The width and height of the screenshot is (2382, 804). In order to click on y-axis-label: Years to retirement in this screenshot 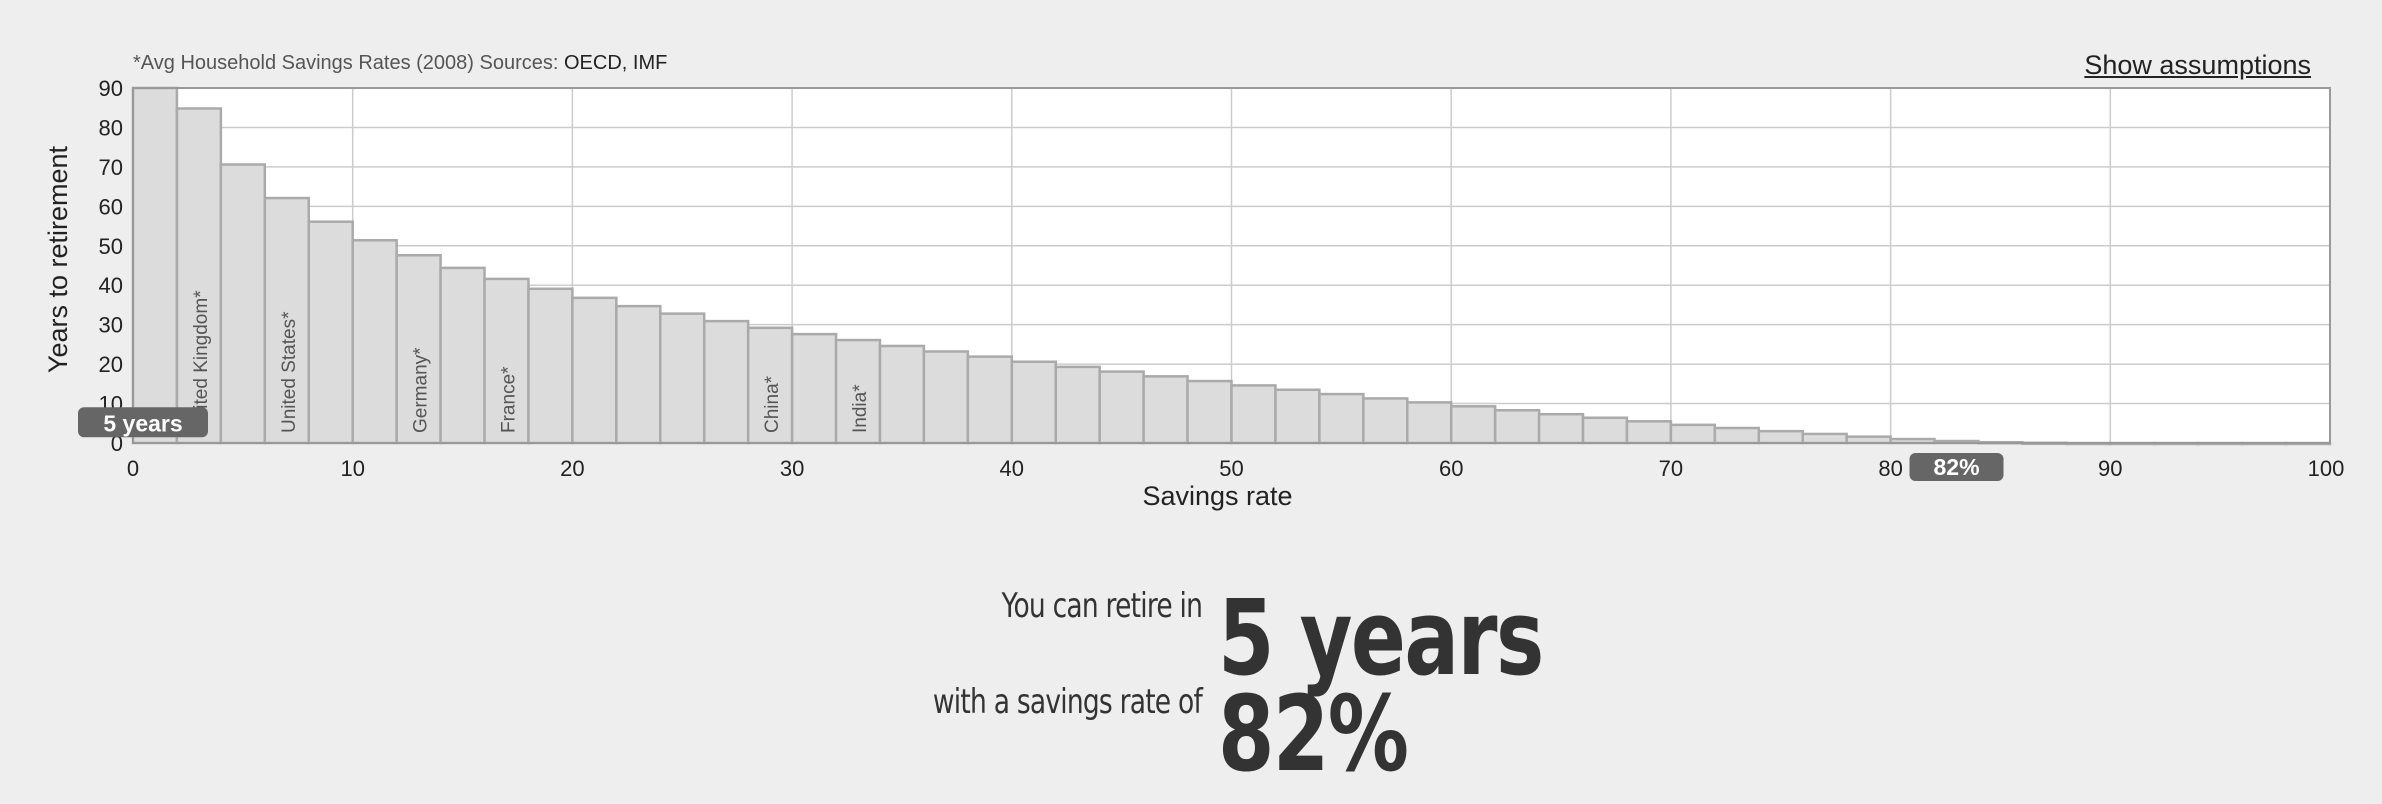, I will do `click(58, 259)`.